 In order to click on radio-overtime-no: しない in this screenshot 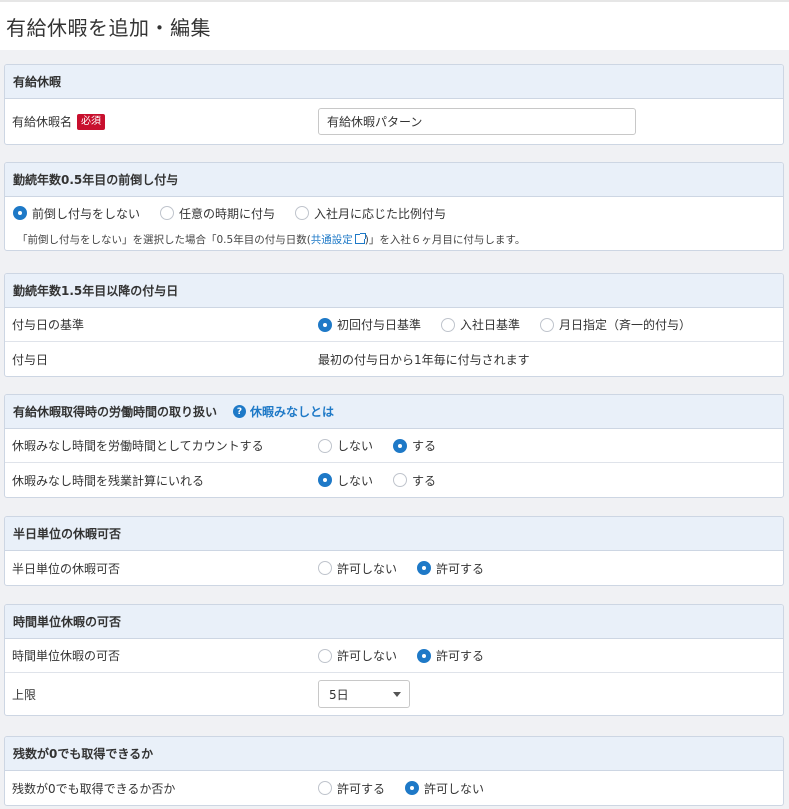, I will do `click(345, 480)`.